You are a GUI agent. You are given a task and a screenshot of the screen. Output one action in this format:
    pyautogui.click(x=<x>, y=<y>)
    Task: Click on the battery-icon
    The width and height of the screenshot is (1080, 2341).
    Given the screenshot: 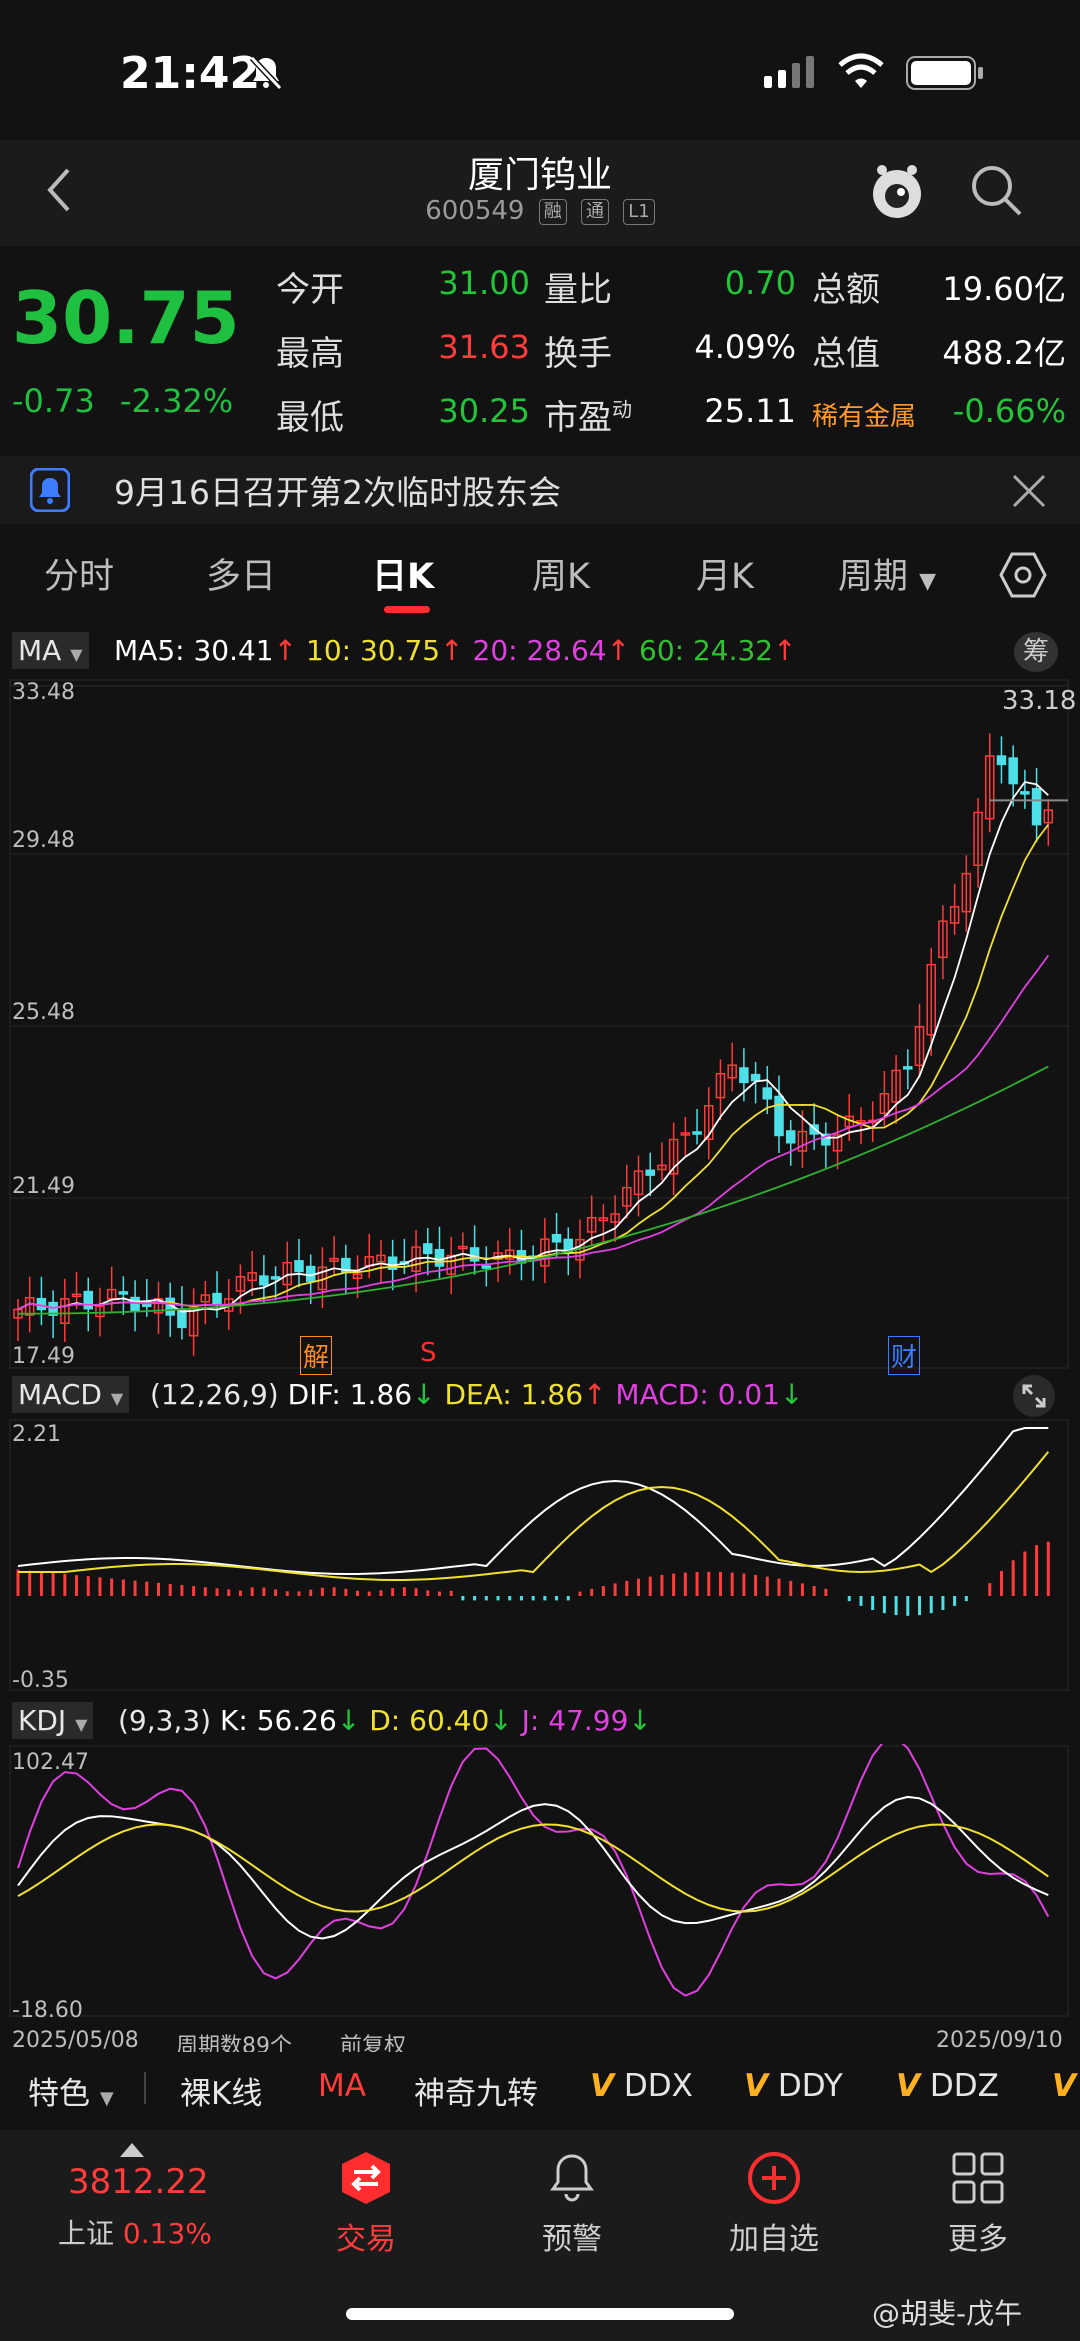 What is the action you would take?
    pyautogui.click(x=946, y=75)
    